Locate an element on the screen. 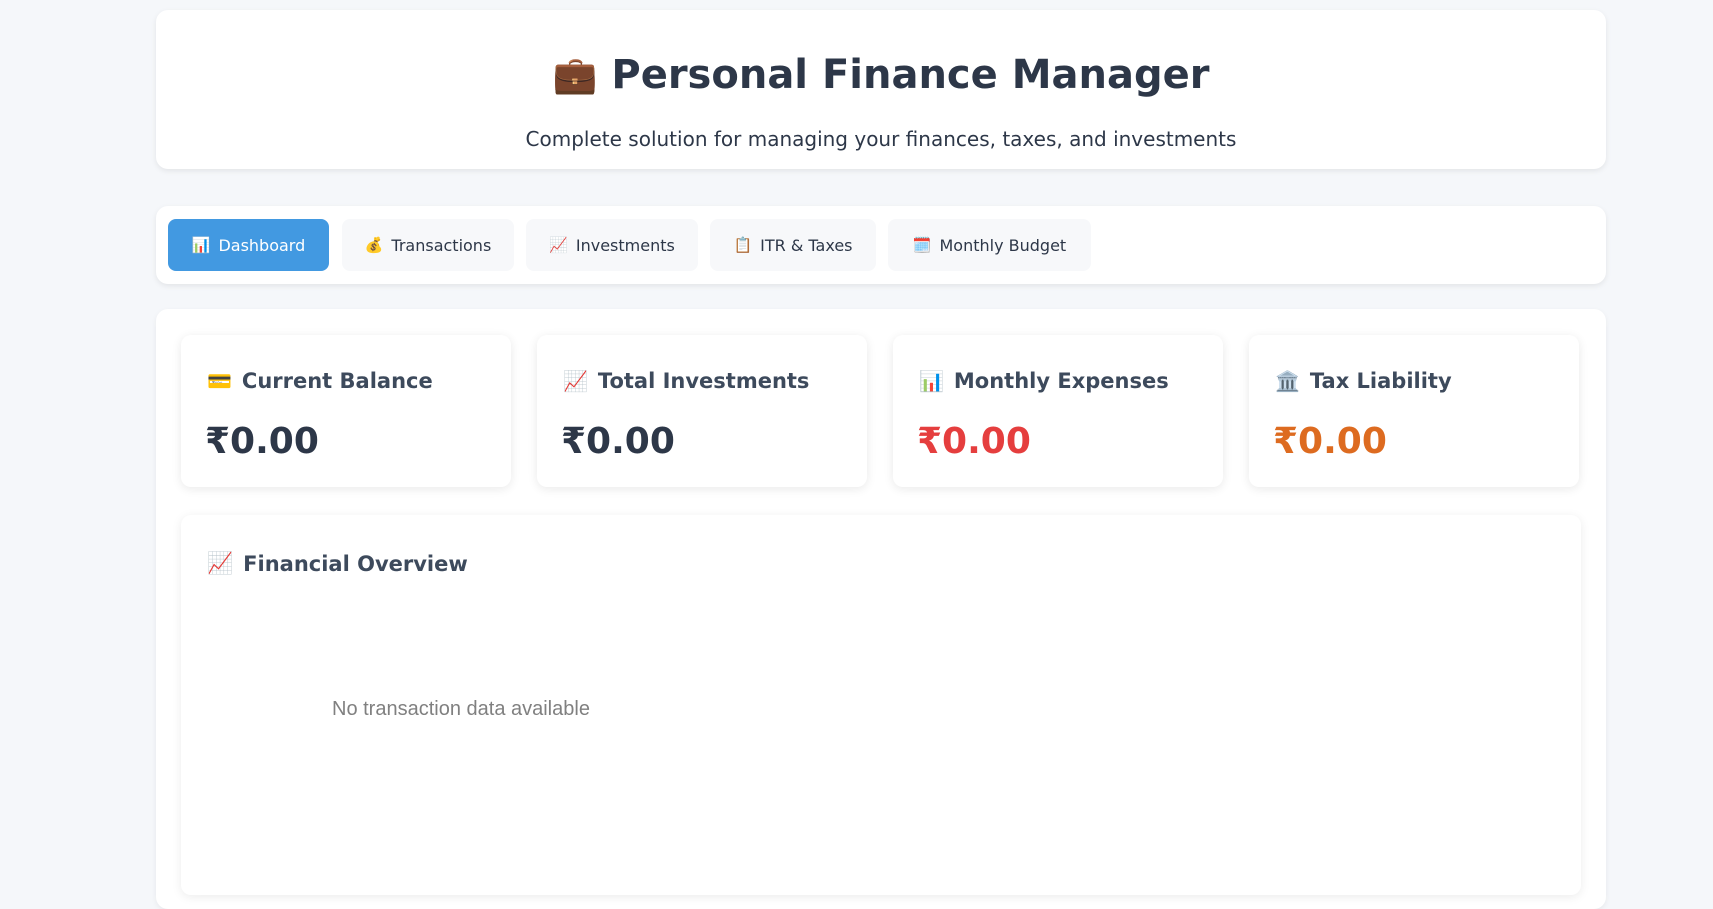  overview-title-text: Financial Overview is located at coordinates (355, 563).